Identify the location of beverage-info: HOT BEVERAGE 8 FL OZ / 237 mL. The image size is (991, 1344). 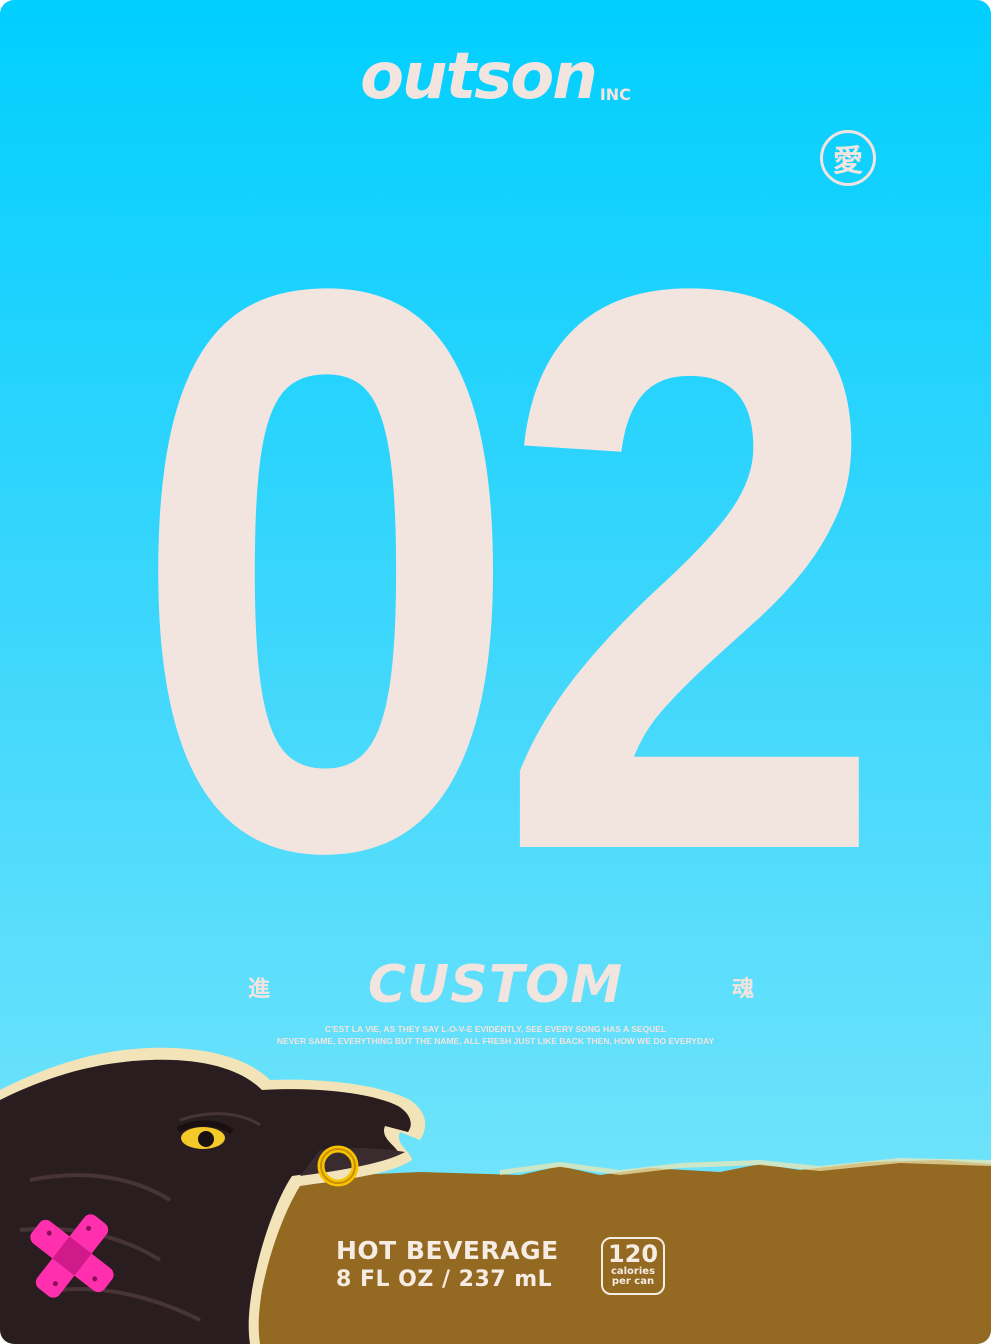
(447, 1265).